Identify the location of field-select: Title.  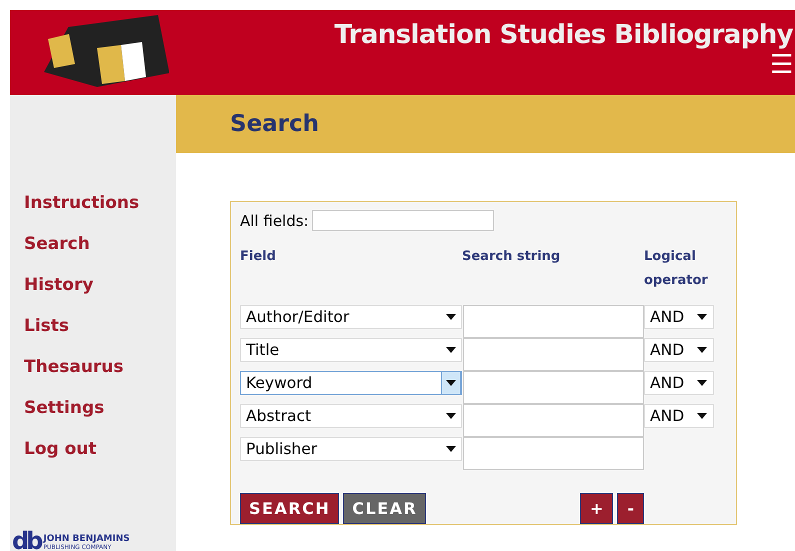
(351, 350).